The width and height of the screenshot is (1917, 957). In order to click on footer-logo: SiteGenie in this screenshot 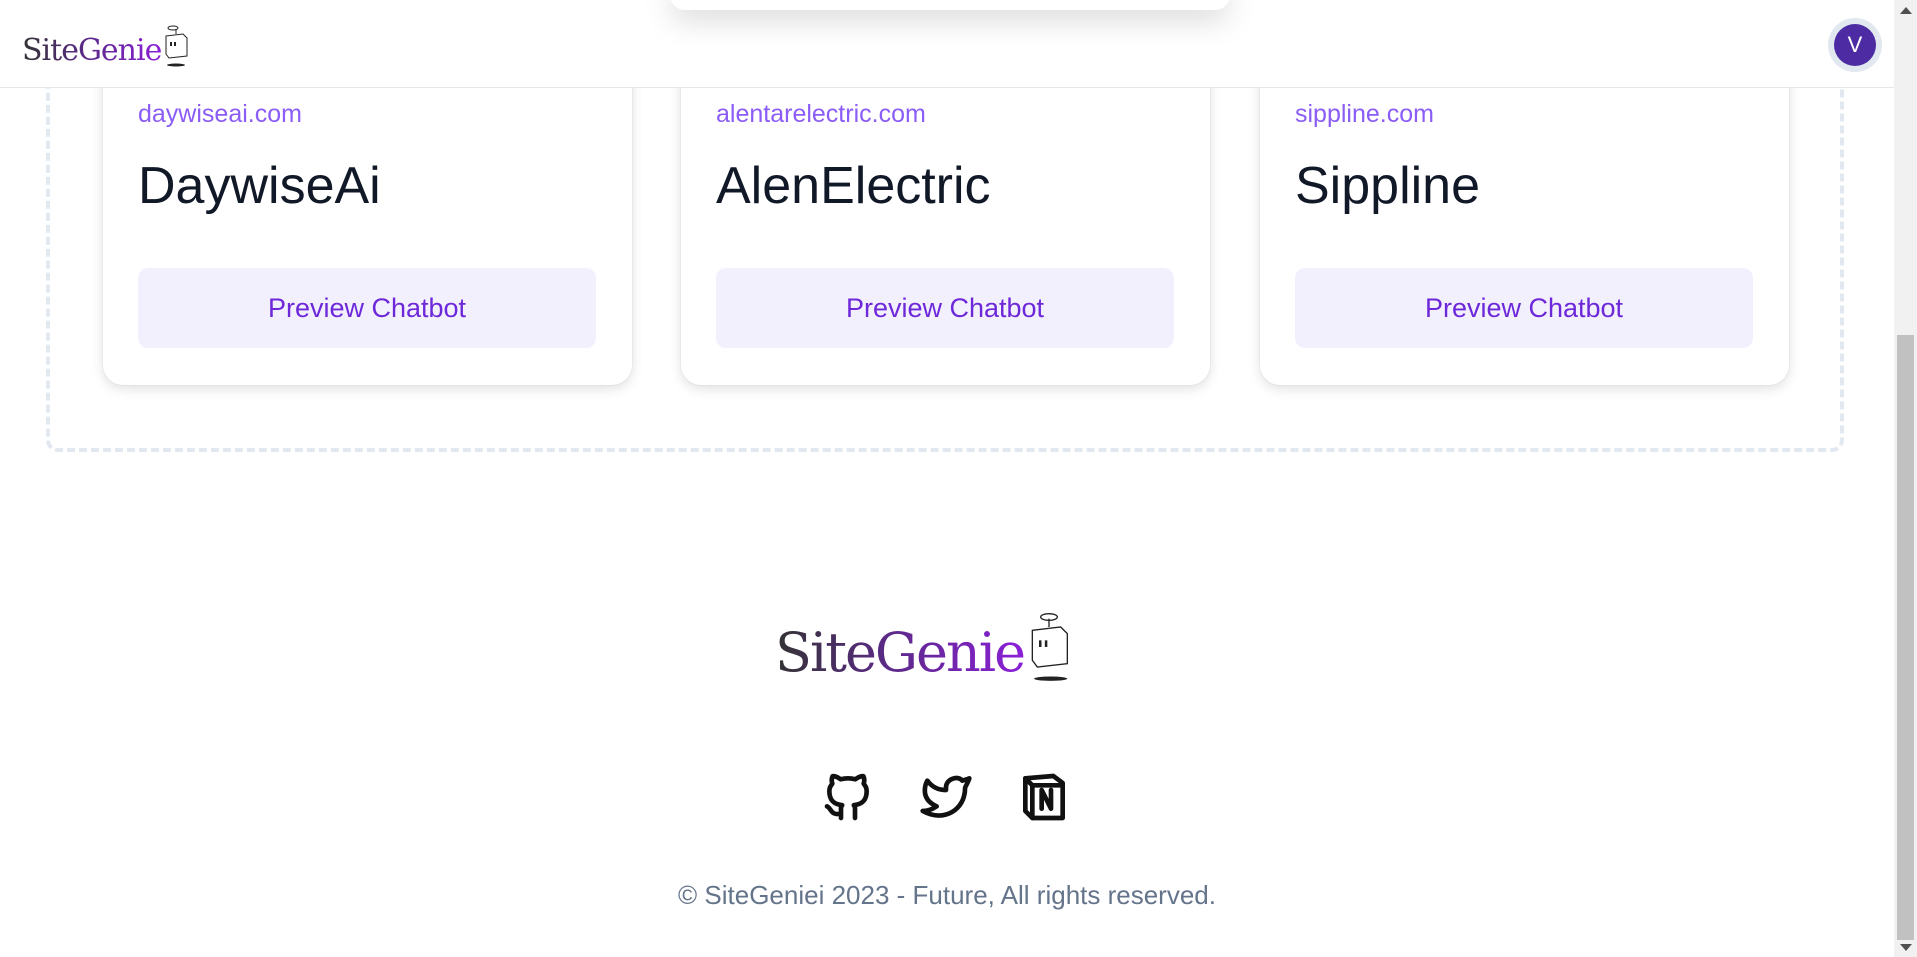, I will do `click(924, 647)`.